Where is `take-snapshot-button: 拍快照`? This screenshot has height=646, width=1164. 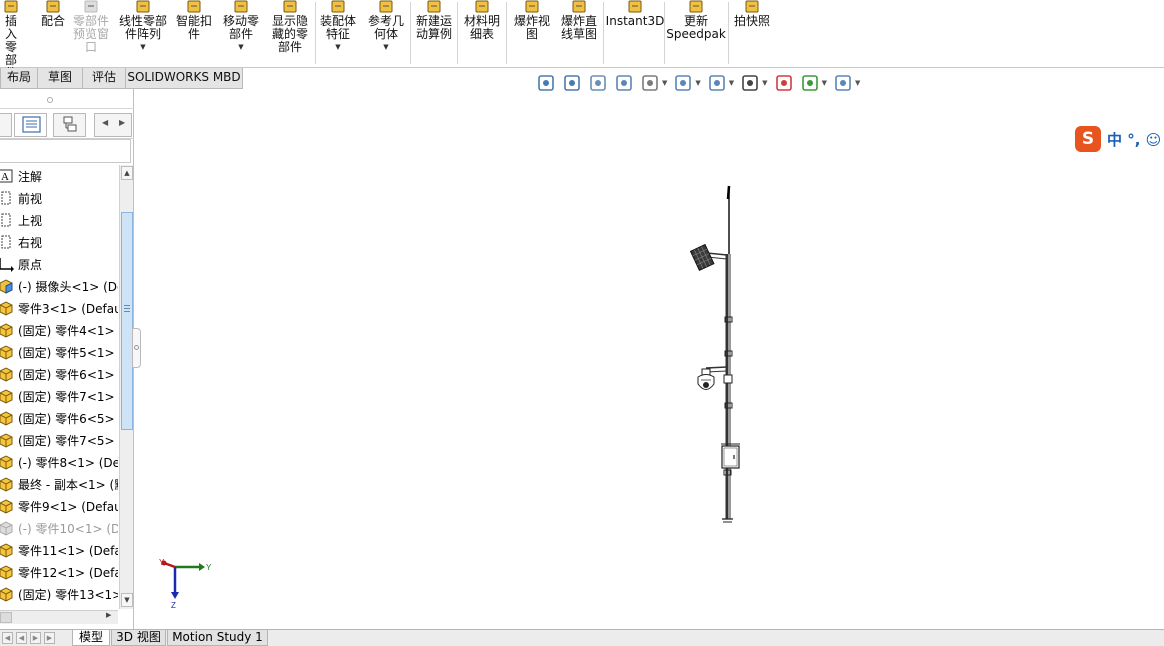 take-snapshot-button: 拍快照 is located at coordinates (752, 32).